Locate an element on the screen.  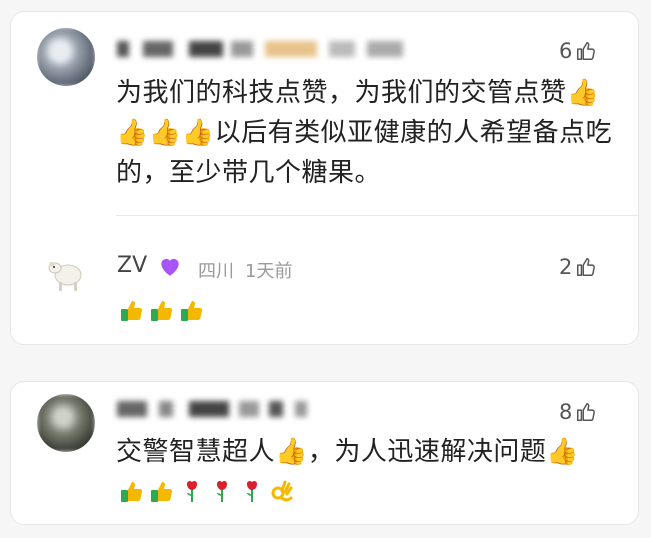
reply-like-count: 2 is located at coordinates (566, 267).